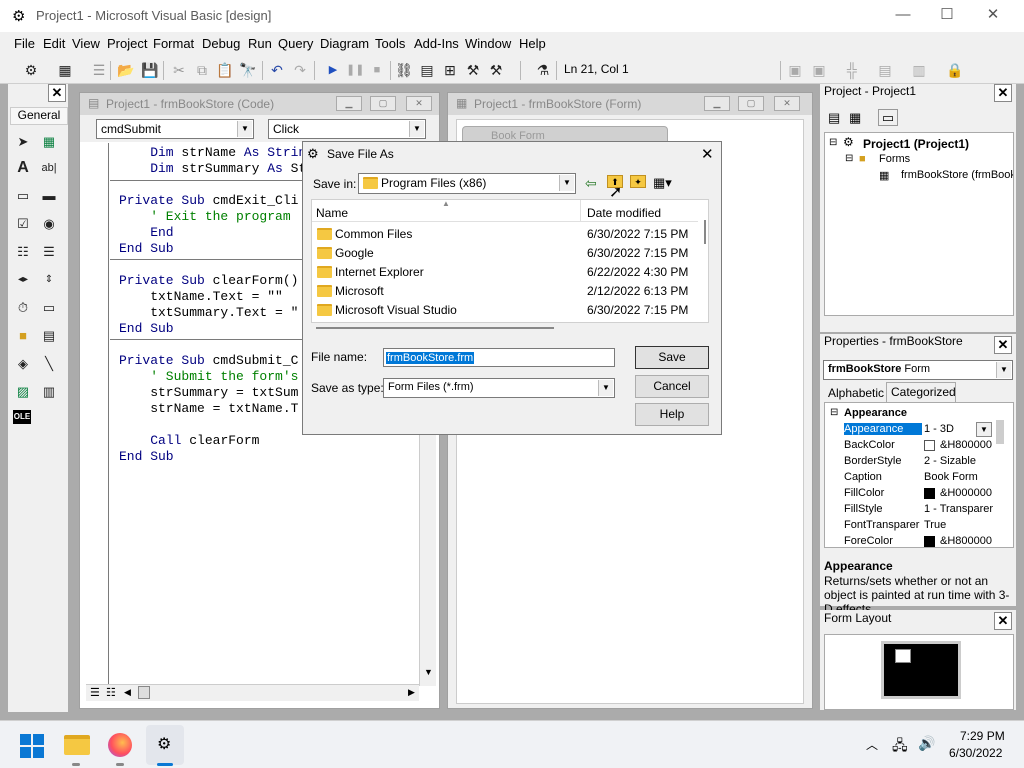 The width and height of the screenshot is (1024, 768). I want to click on menu-query: Query, so click(295, 43).